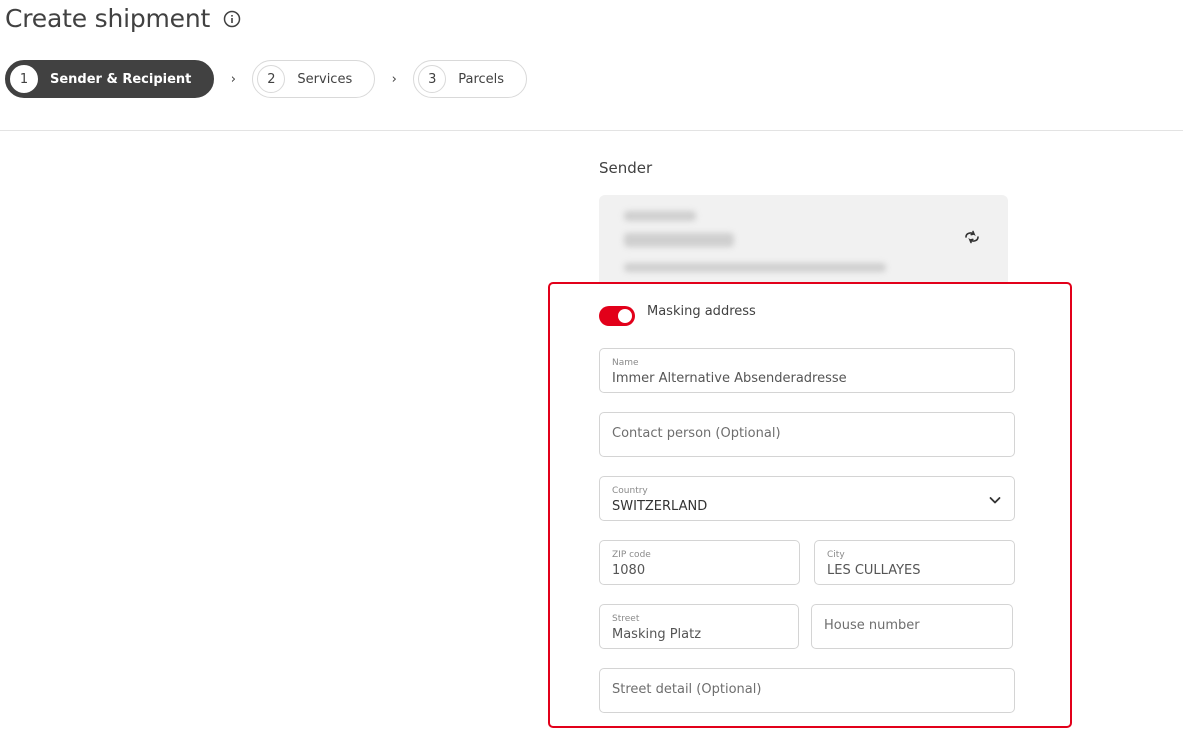 The height and width of the screenshot is (754, 1183). What do you see at coordinates (108, 18) in the screenshot?
I see `page-title: Create shipment` at bounding box center [108, 18].